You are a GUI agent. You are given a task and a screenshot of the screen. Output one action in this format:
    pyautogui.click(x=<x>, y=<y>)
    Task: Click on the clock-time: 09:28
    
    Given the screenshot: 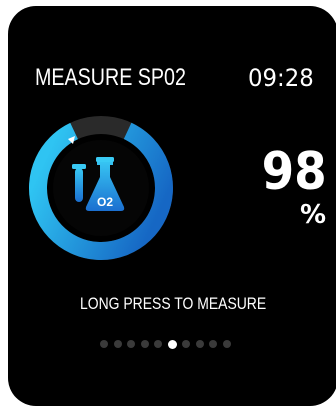 What is the action you would take?
    pyautogui.click(x=281, y=78)
    